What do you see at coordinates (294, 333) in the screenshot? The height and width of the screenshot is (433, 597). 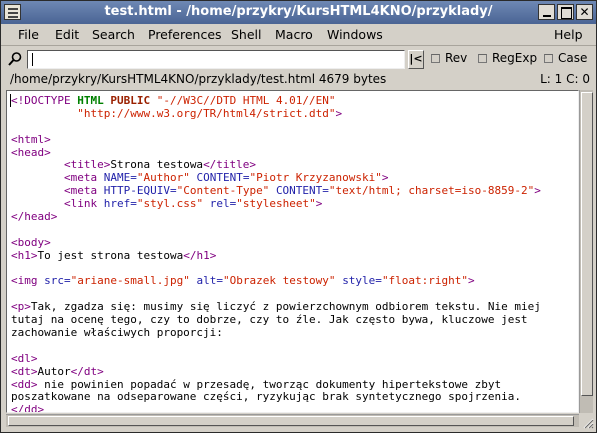 I see `code-line: zachowanie właściwych proporcji:` at bounding box center [294, 333].